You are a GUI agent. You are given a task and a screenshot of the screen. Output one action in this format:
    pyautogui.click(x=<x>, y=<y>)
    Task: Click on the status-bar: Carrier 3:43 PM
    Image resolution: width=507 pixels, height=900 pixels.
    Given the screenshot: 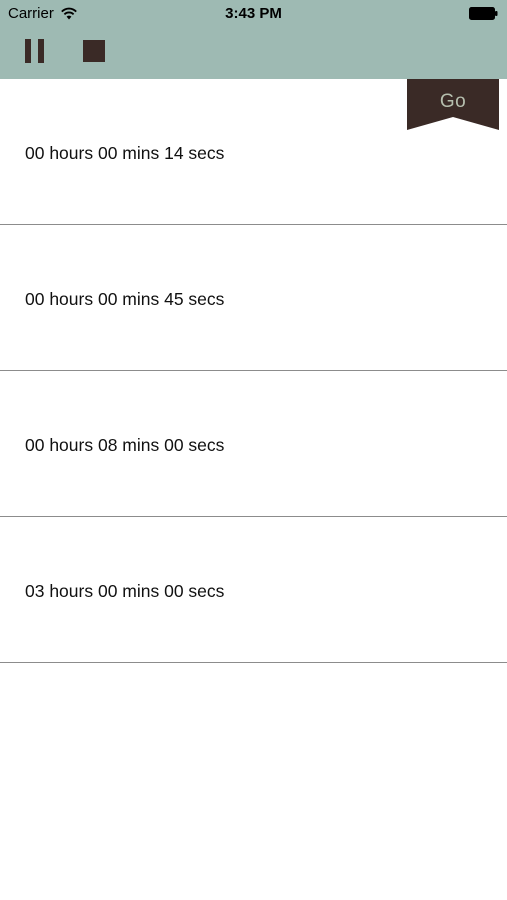 What is the action you would take?
    pyautogui.click(x=253, y=14)
    